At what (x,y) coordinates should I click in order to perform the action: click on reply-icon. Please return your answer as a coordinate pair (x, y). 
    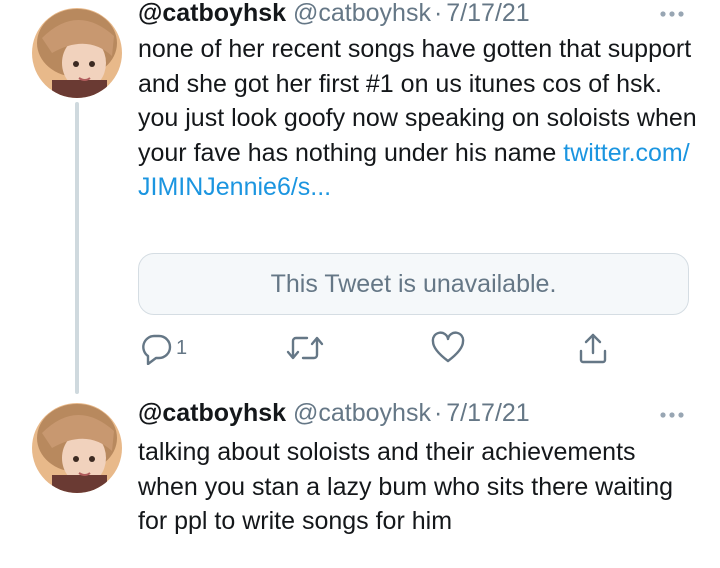
    Looking at the image, I should click on (157, 348).